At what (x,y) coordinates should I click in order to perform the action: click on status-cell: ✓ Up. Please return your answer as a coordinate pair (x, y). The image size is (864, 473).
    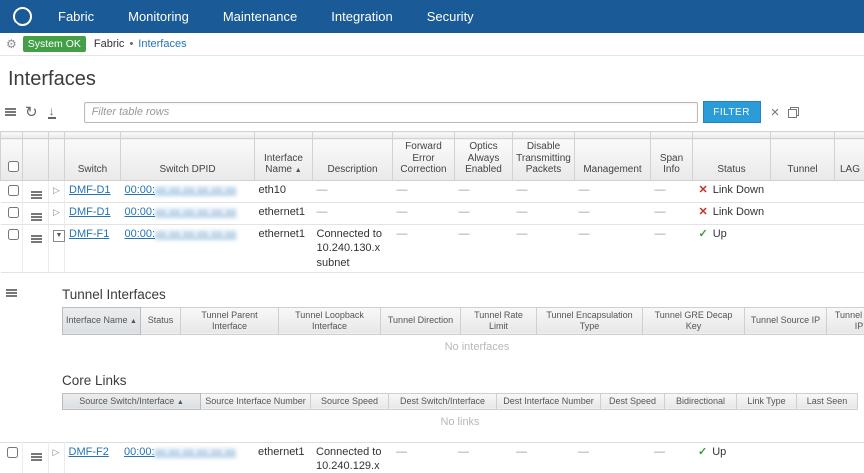
    Looking at the image, I should click on (731, 457).